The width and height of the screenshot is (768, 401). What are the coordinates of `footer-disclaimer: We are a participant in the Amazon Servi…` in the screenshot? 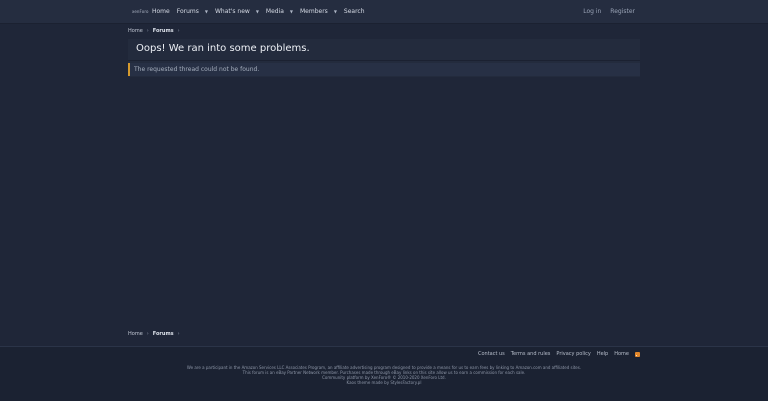 It's located at (384, 375).